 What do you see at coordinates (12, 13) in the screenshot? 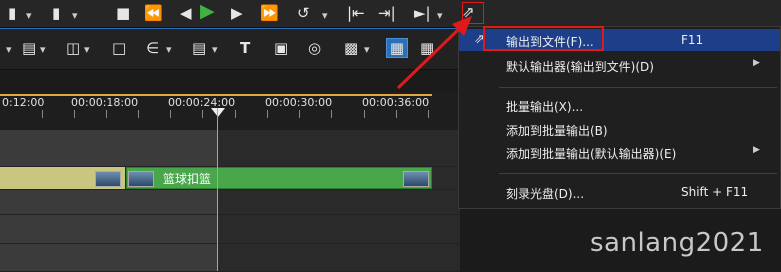
I see `mark-in-icon: ▮` at bounding box center [12, 13].